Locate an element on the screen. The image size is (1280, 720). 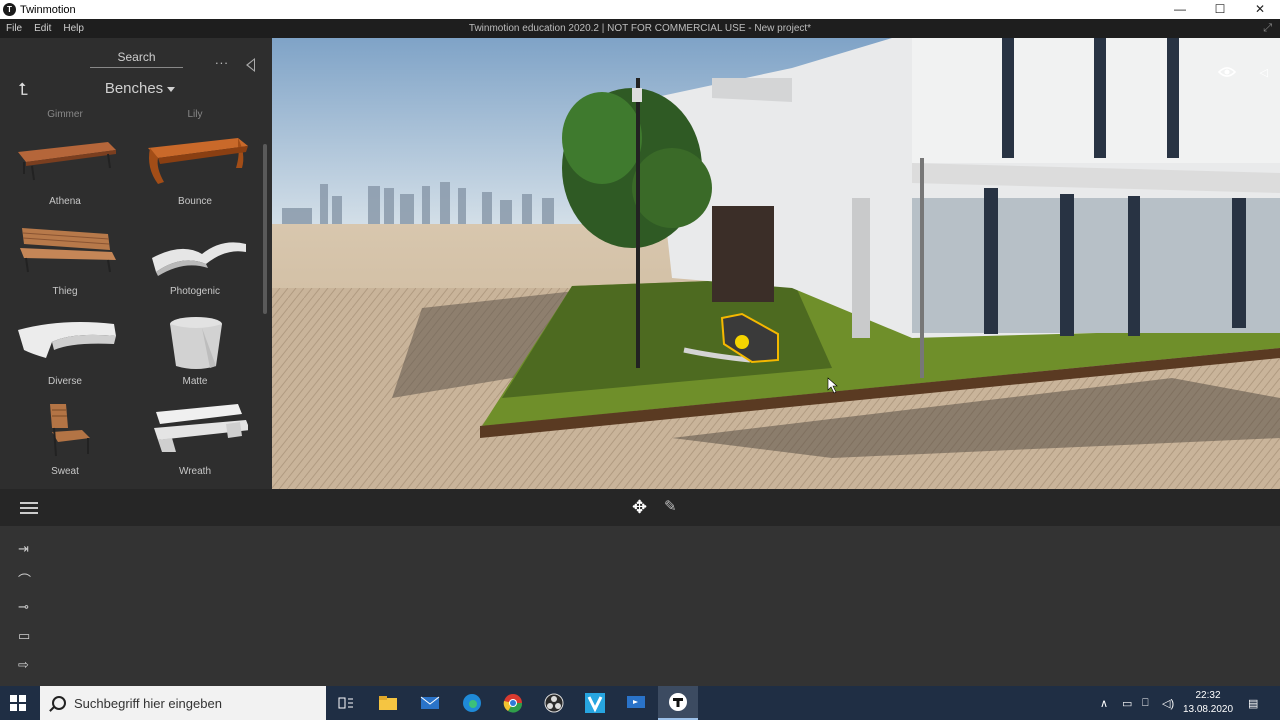
bench-wood-icon is located at coordinates (67, 161).